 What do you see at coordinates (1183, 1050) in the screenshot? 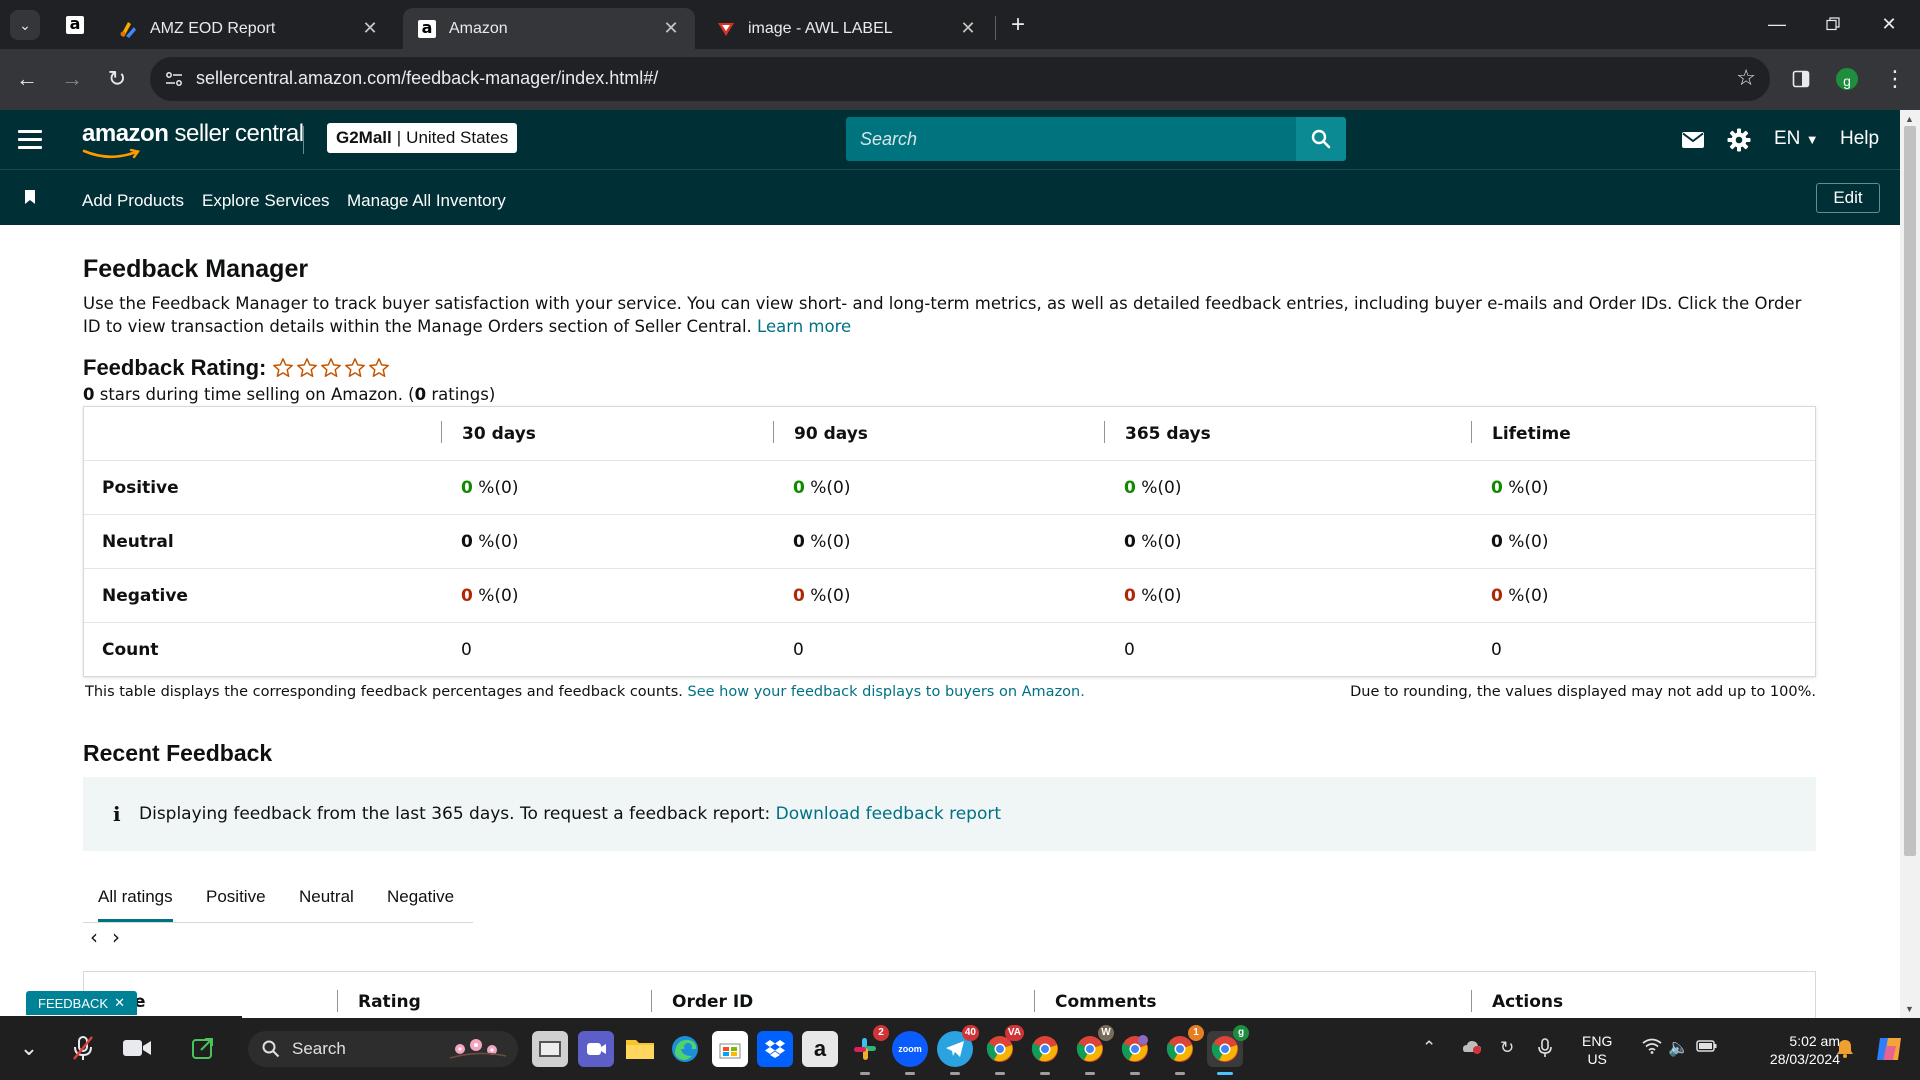
I see `chrome-profile-1-icon: 1` at bounding box center [1183, 1050].